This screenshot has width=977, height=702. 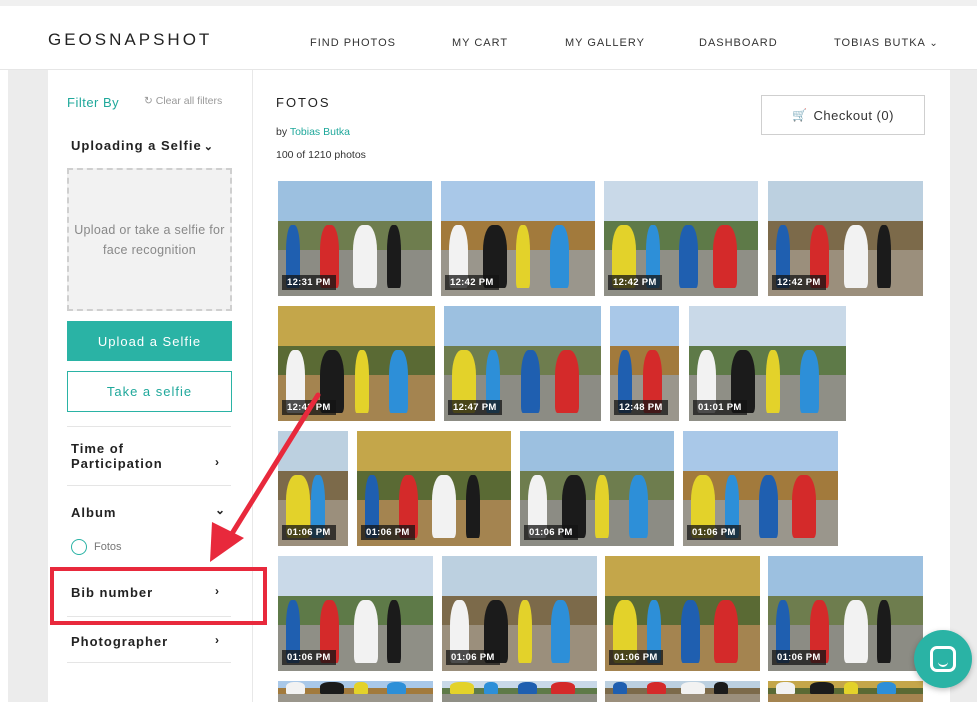 I want to click on section-uploading-selfie-label: Uploading a Selfie, so click(x=136, y=145).